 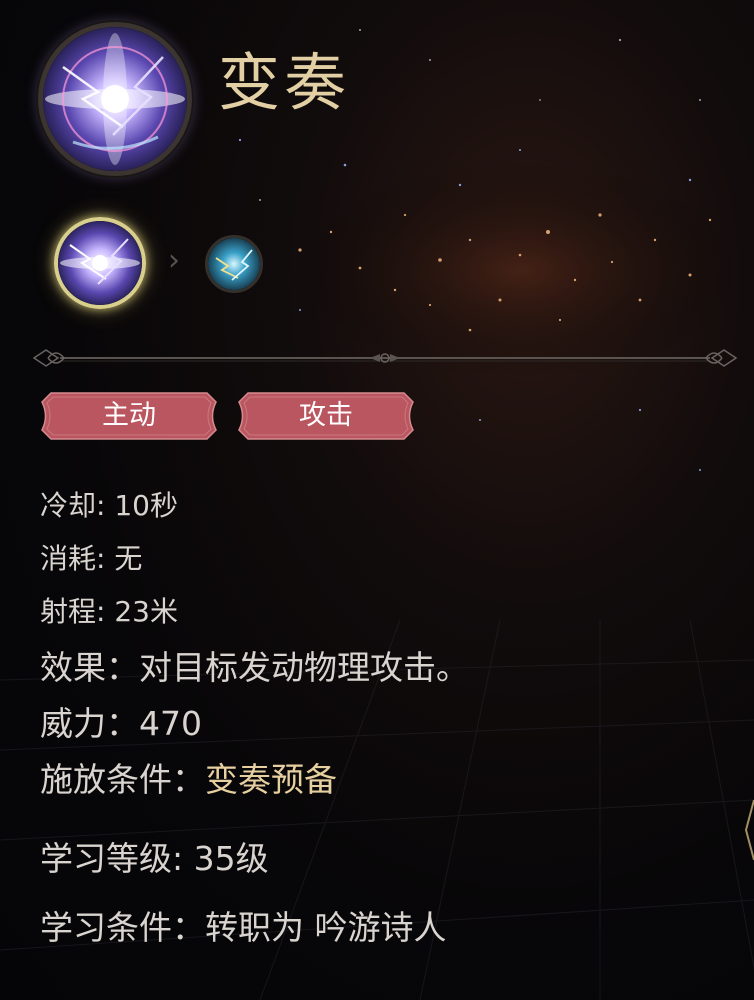 What do you see at coordinates (109, 611) in the screenshot?
I see `stat-range: 射程: 23米` at bounding box center [109, 611].